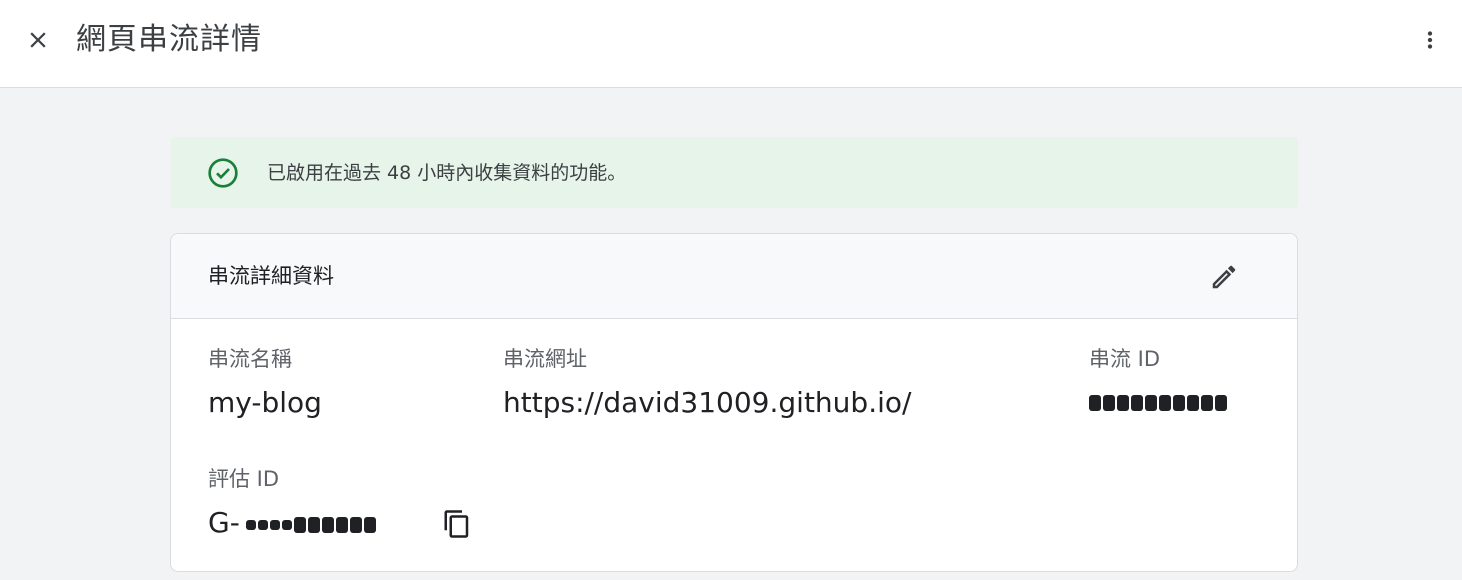 The height and width of the screenshot is (580, 1462). I want to click on stream-id-label: 串流 ID, so click(1125, 359).